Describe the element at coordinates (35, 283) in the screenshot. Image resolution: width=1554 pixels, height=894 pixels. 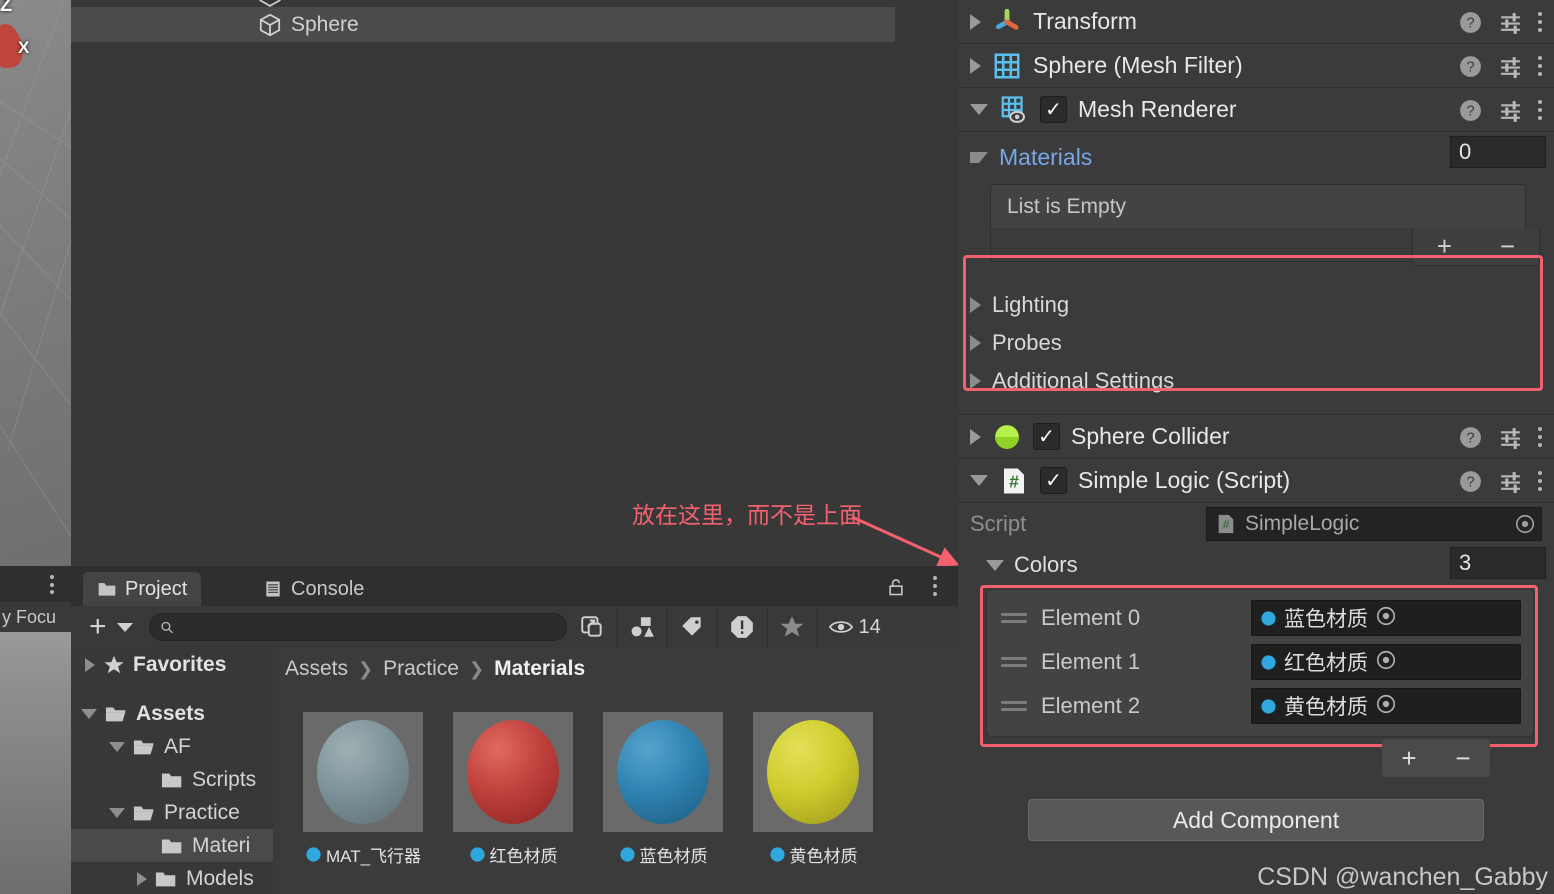
I see `scene-view: Z X` at that location.